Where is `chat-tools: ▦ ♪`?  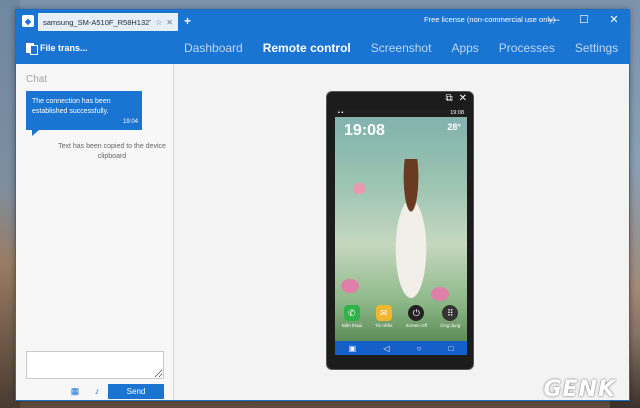
chat-tools: ▦ ♪ is located at coordinates (86, 391).